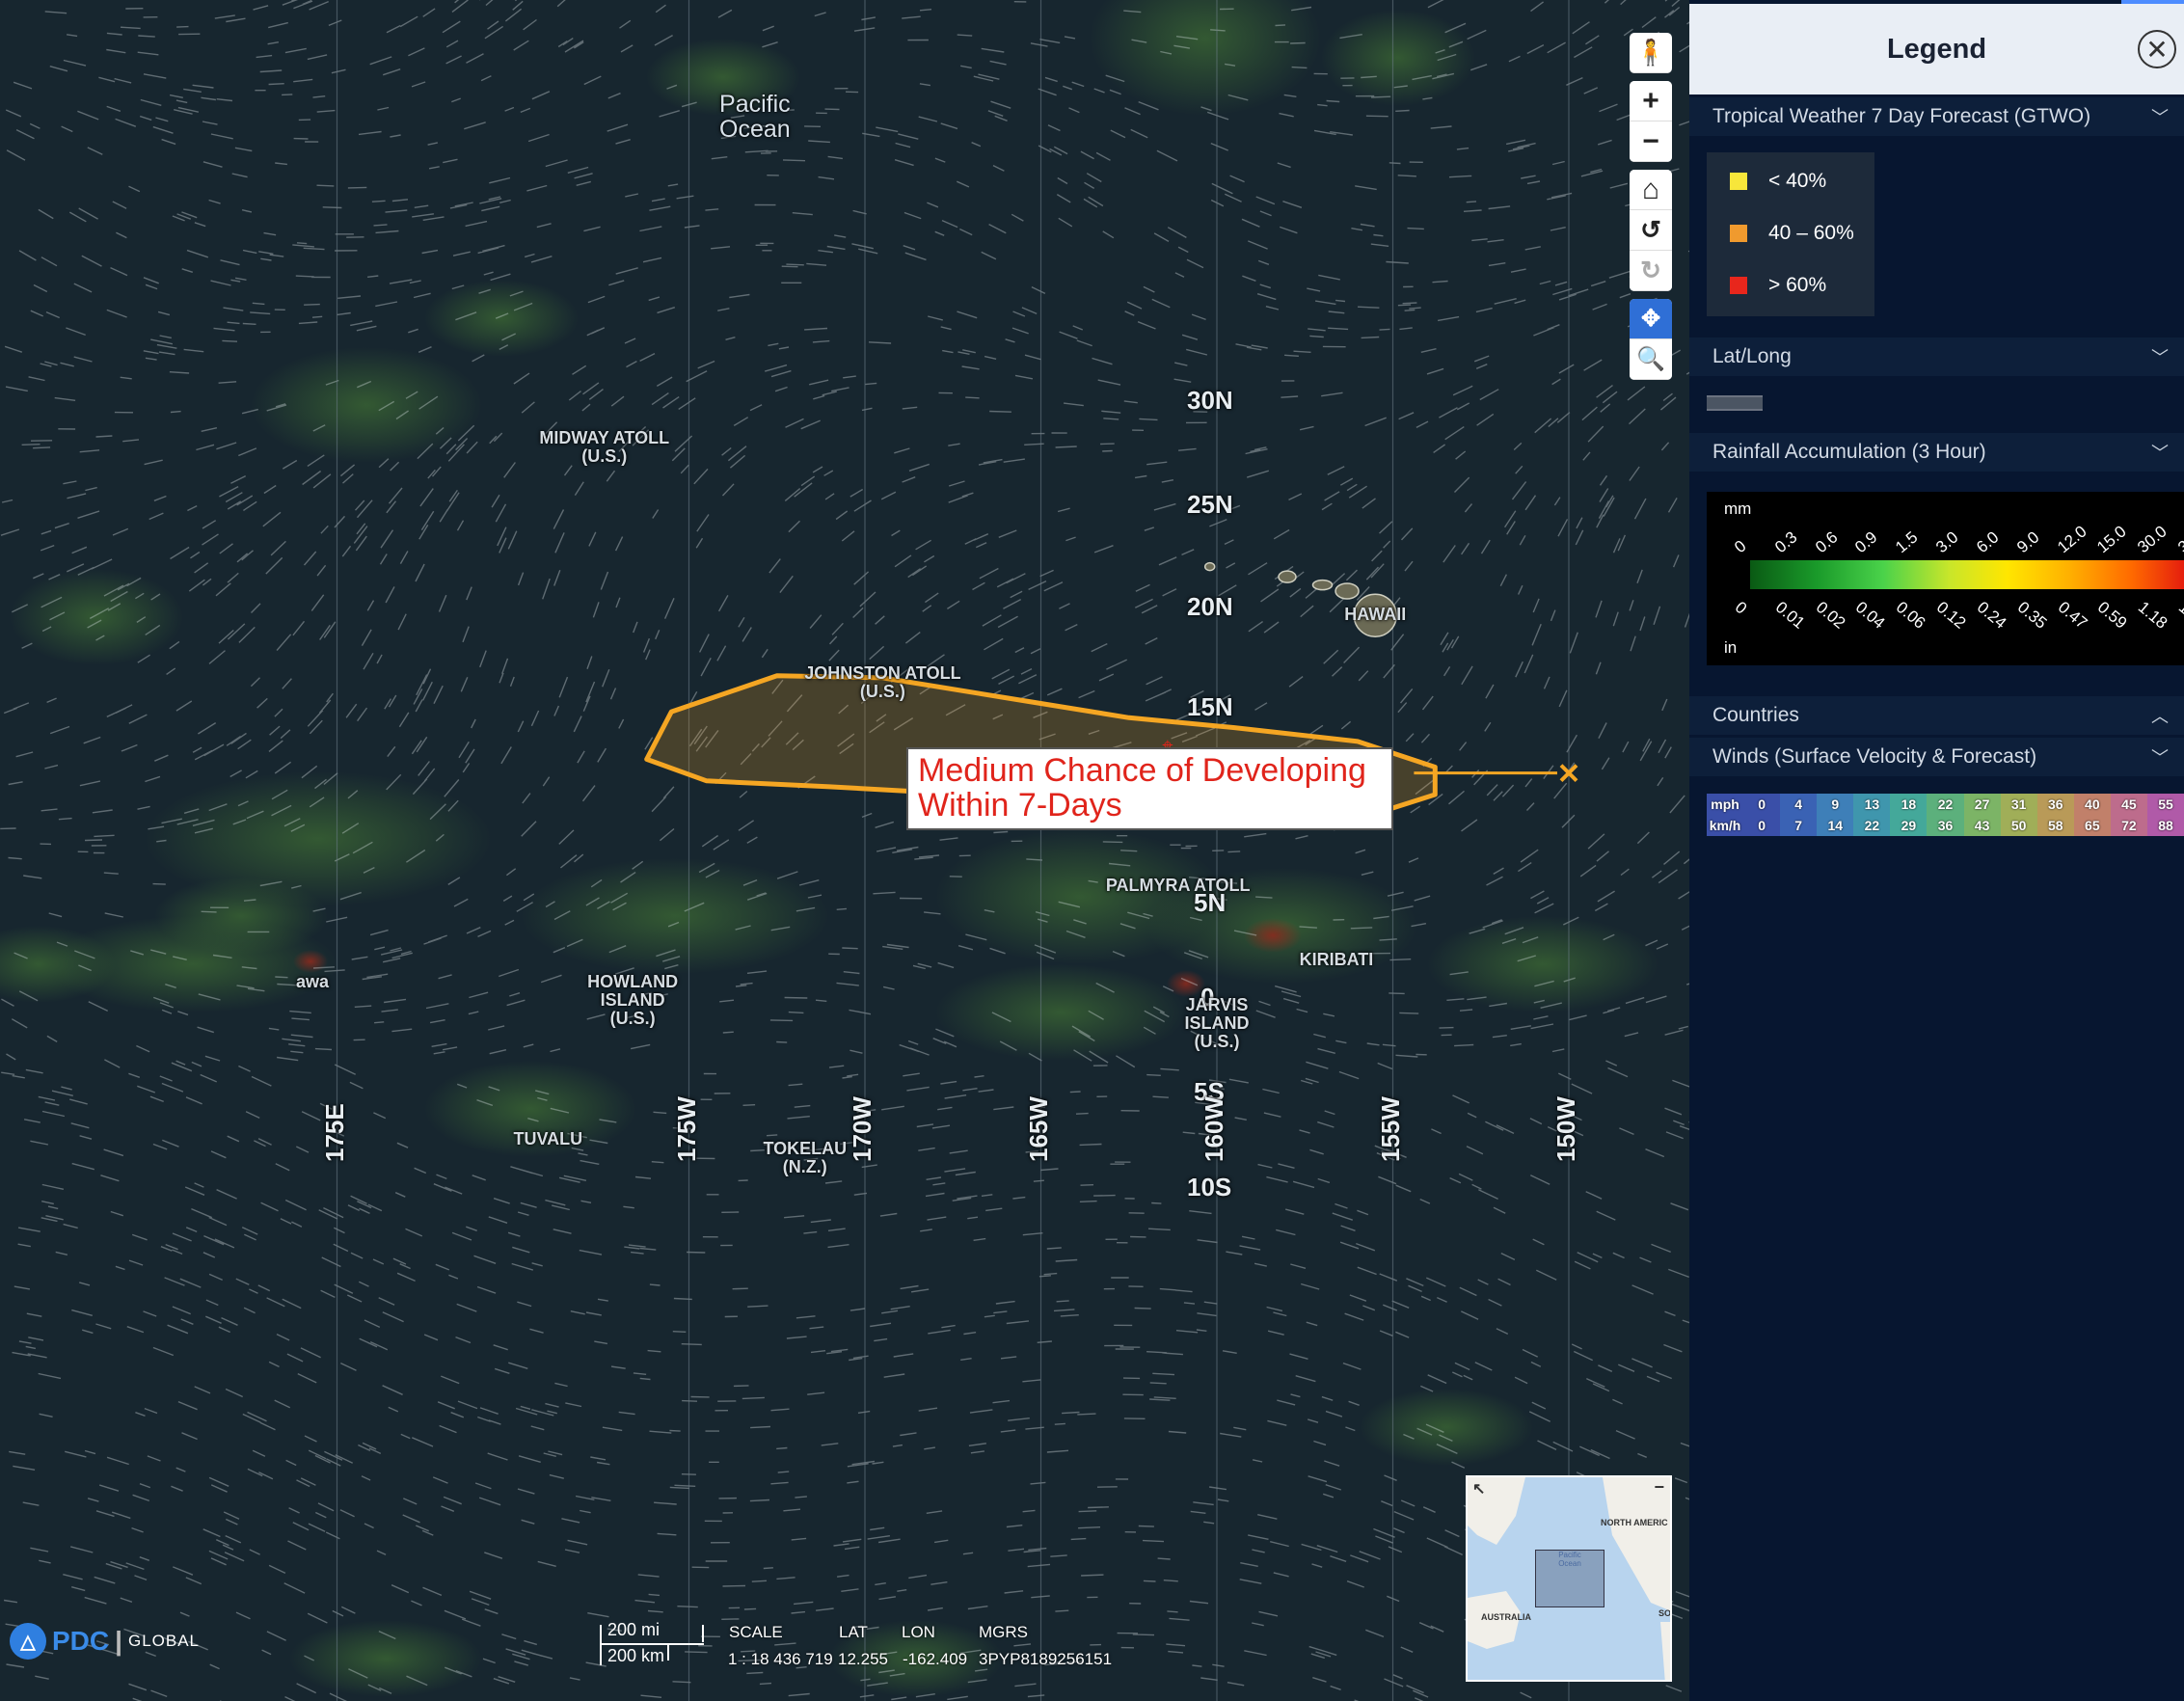 This screenshot has height=1701, width=2184. I want to click on legend-section-rainfall: Rainfall Accumulation (3 Hour) ﹀, so click(1936, 452).